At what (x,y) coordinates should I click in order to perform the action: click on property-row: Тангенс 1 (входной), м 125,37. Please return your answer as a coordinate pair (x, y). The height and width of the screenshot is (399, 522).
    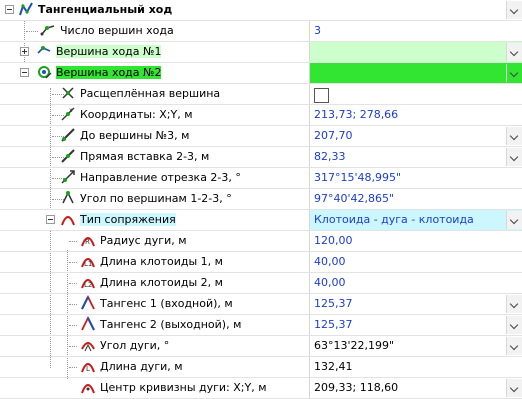
    Looking at the image, I should click on (261, 304).